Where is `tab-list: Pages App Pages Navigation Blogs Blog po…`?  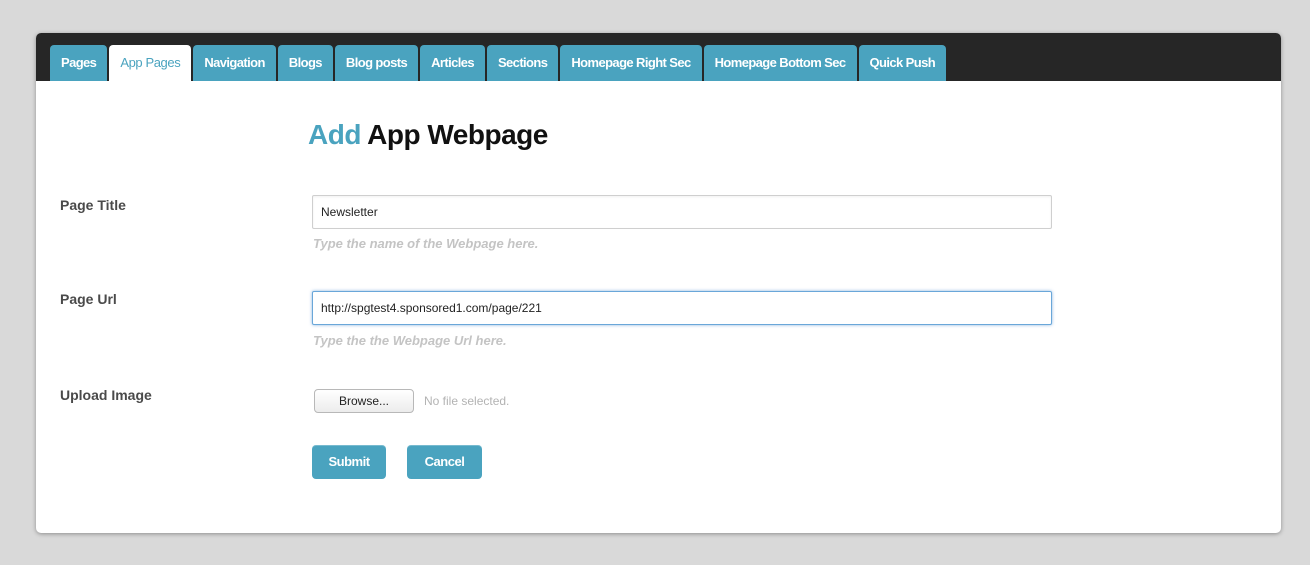 tab-list: Pages App Pages Navigation Blogs Blog po… is located at coordinates (498, 63).